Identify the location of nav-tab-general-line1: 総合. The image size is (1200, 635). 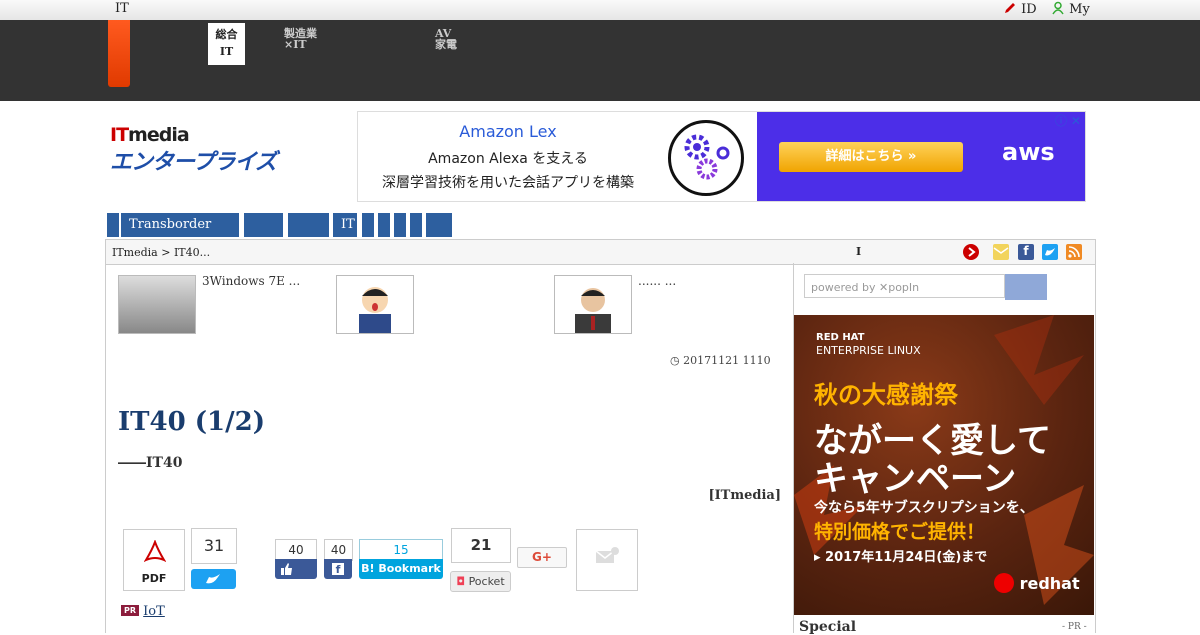
(226, 34).